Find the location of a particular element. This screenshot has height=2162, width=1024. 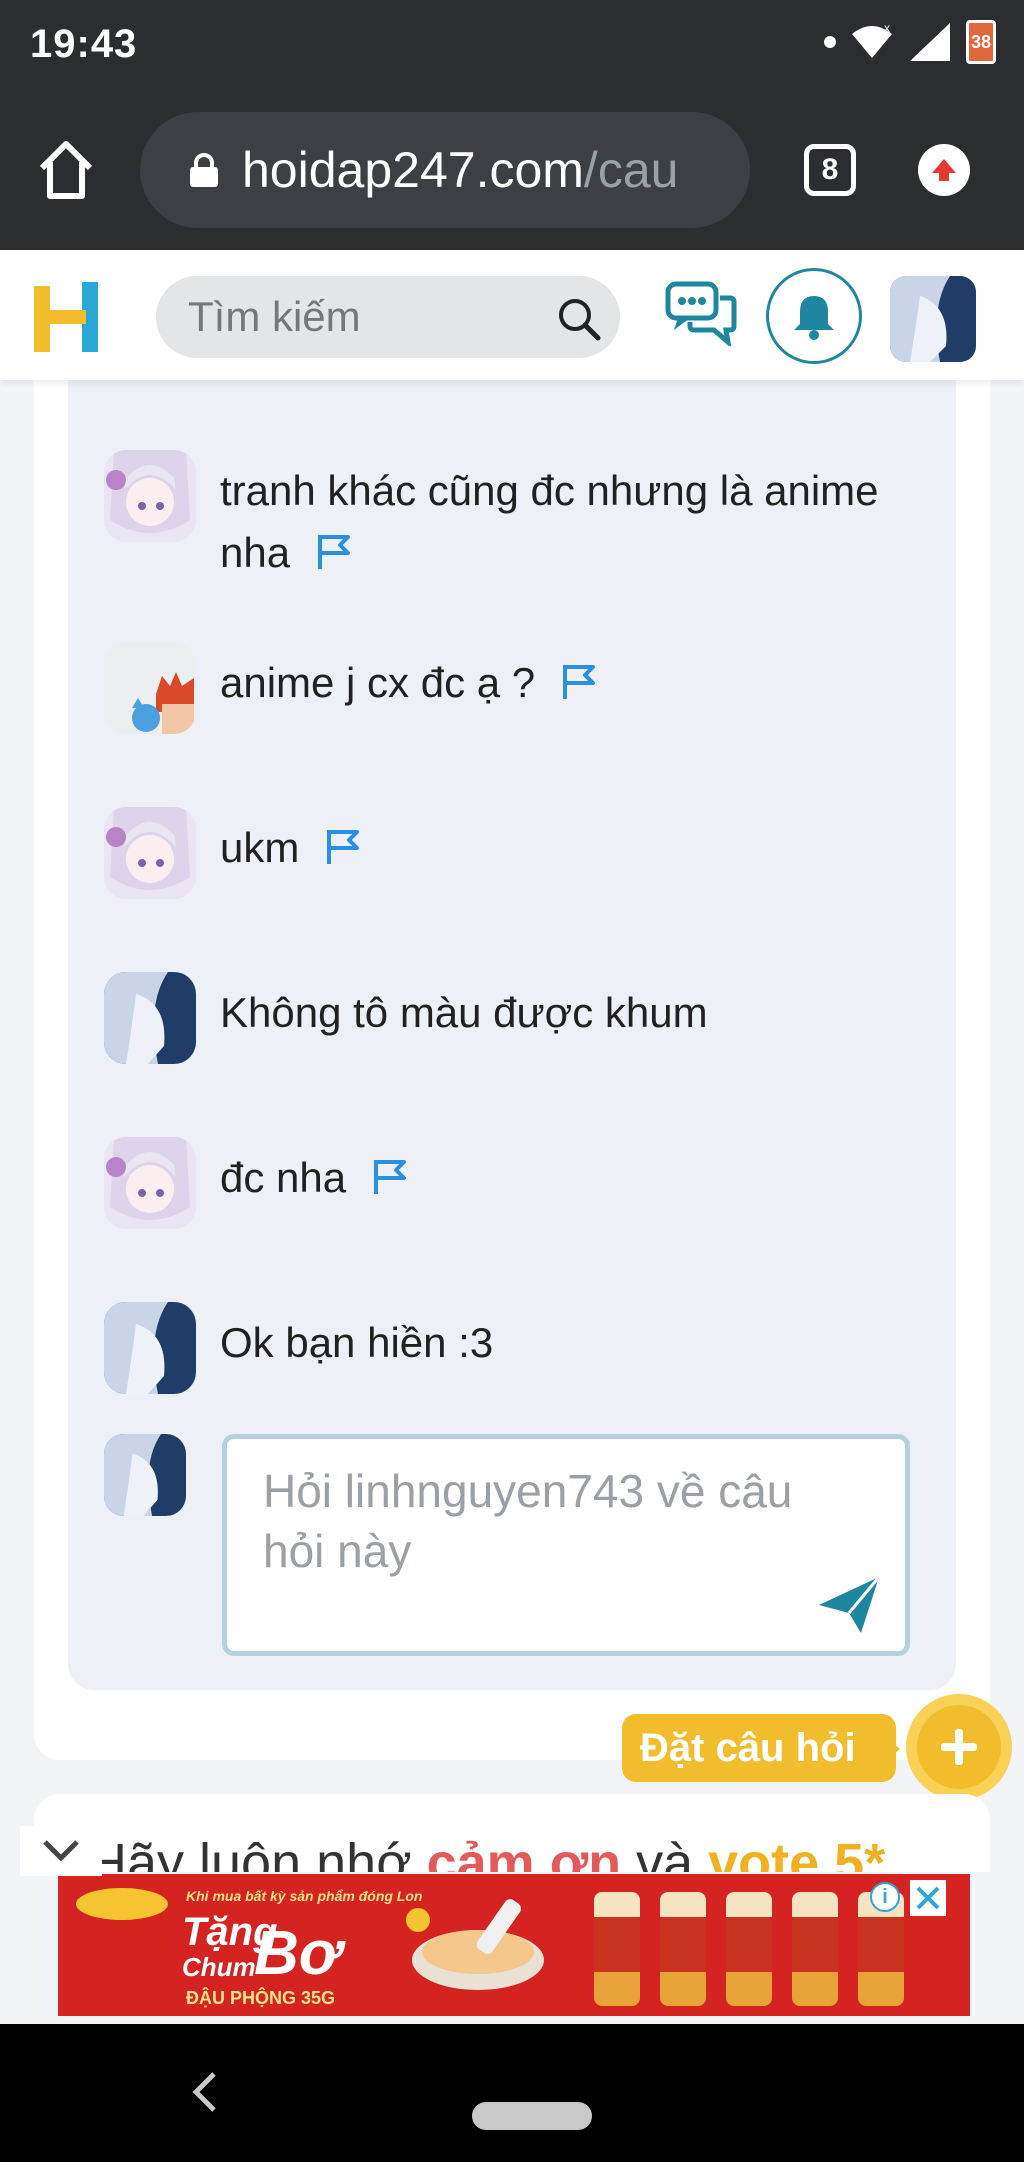

url-host: hoidap247.com is located at coordinates (413, 170).